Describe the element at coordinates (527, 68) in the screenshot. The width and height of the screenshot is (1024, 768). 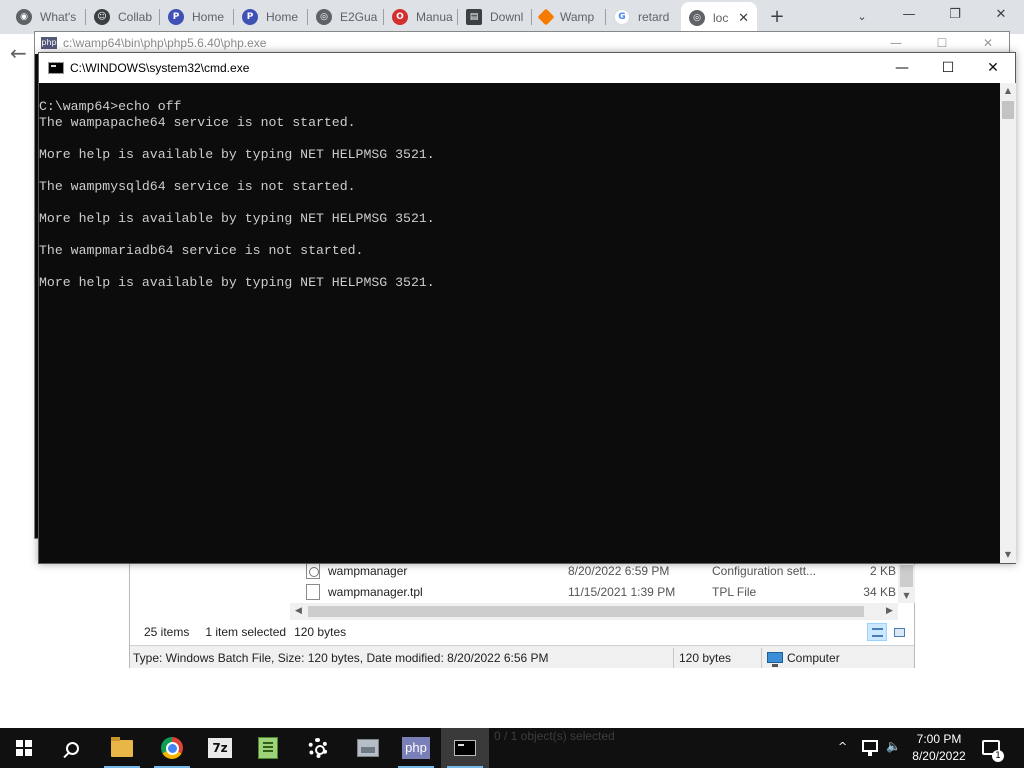
I see `cmd-window-titlebar: C:\WINDOWS\system32\cmd.exe — ☐ ✕` at that location.